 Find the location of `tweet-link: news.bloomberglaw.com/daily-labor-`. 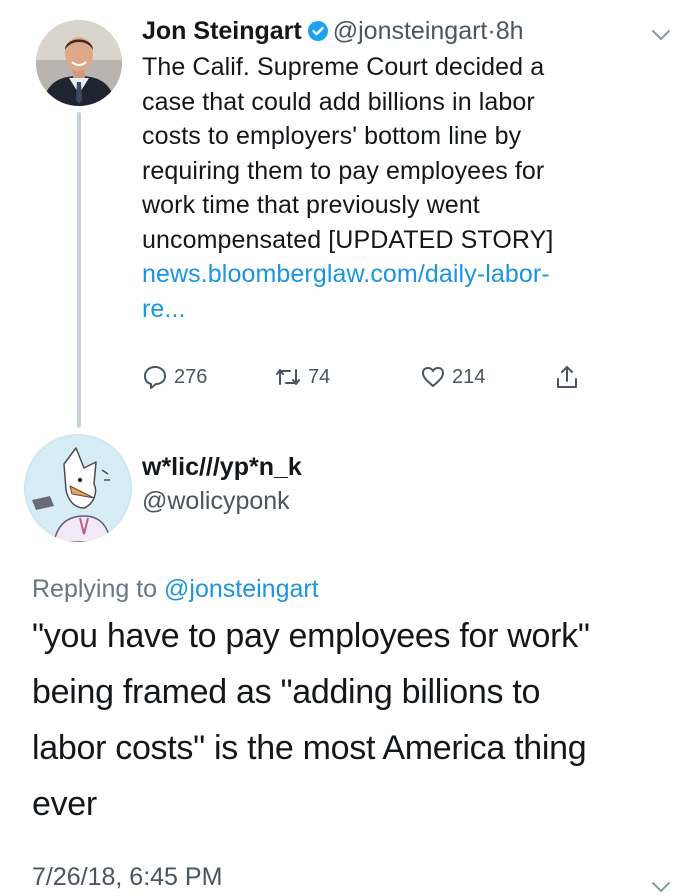

tweet-link: news.bloomberglaw.com/daily-labor- is located at coordinates (412, 274).